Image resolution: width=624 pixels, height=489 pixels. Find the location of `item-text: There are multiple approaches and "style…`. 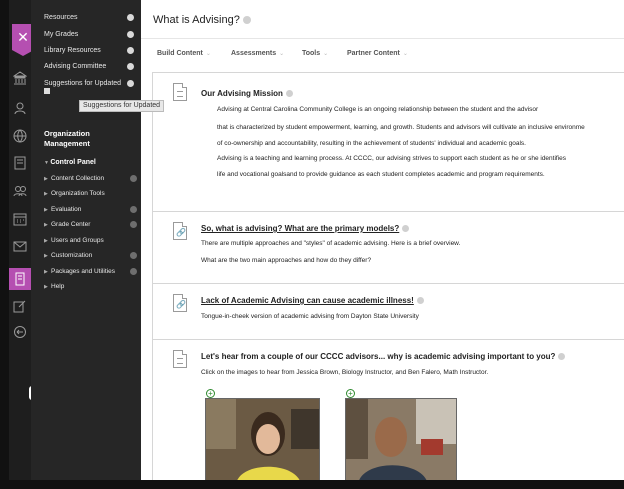

item-text: There are multiple approaches and "style… is located at coordinates (331, 243).